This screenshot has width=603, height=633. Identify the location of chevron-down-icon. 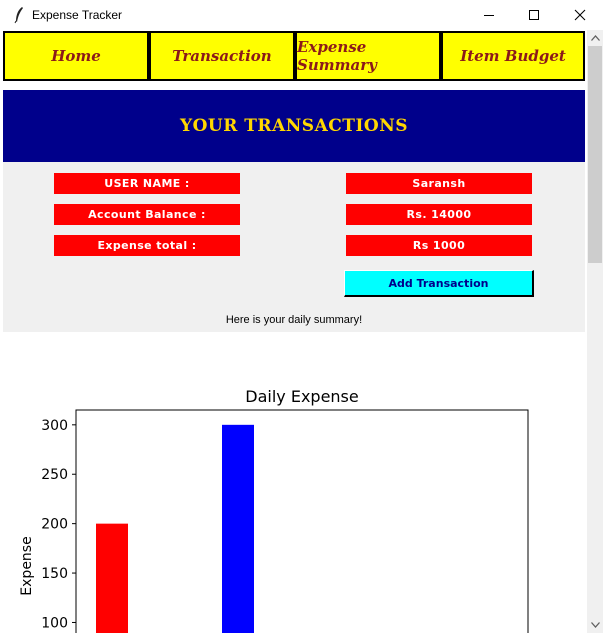
(595, 625).